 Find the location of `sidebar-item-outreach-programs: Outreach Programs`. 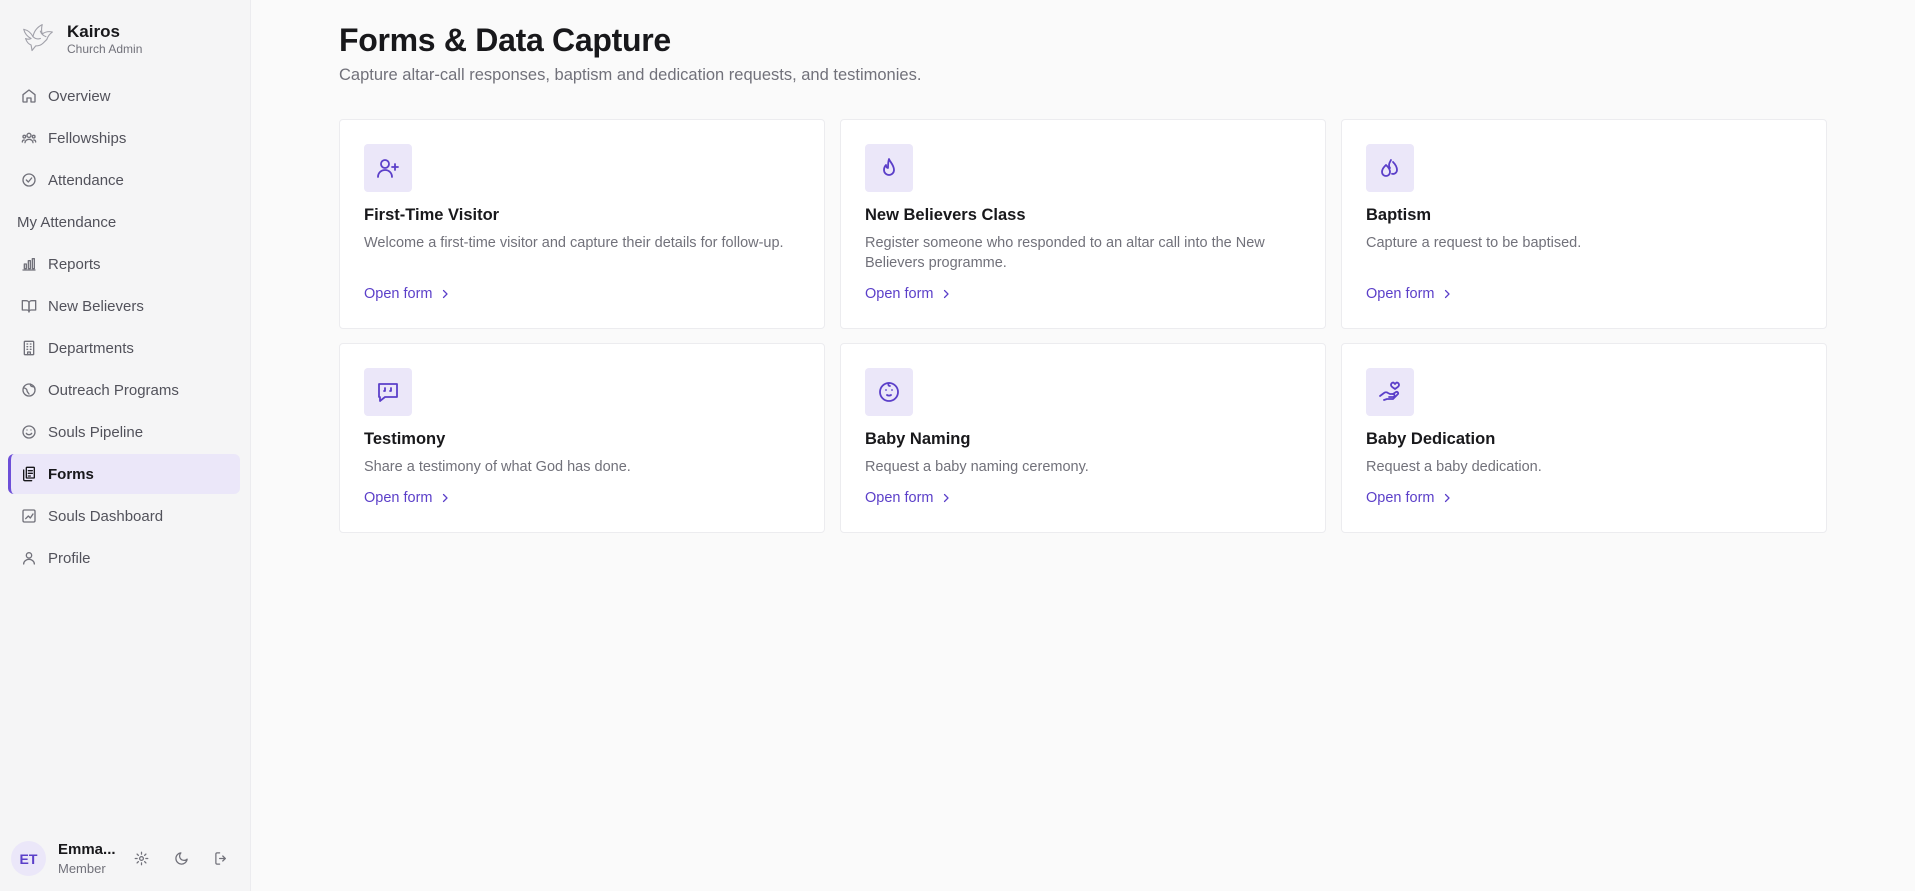

sidebar-item-outreach-programs: Outreach Programs is located at coordinates (124, 390).